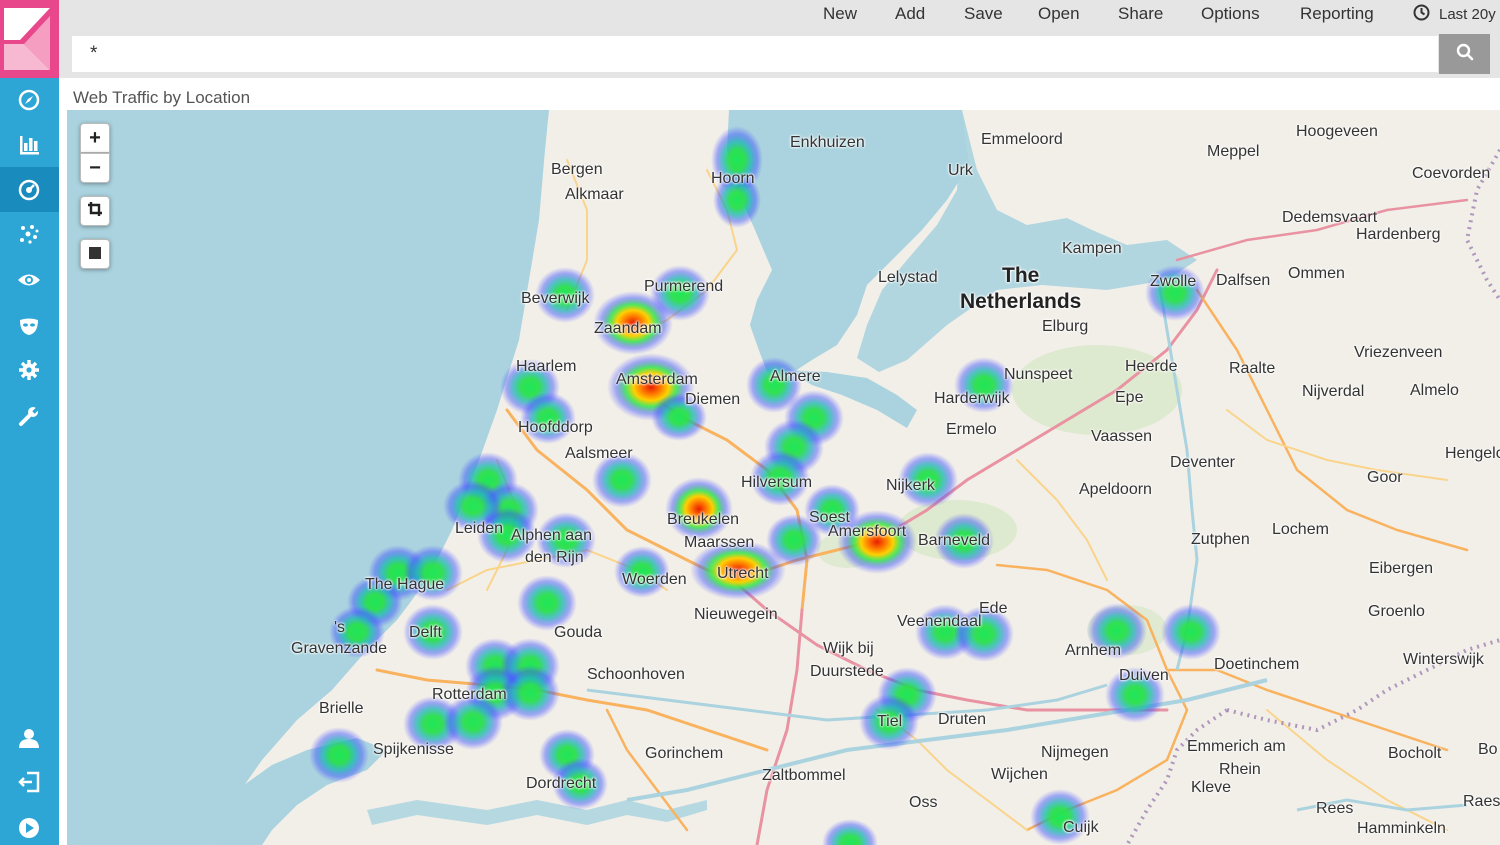 This screenshot has height=845, width=1500. I want to click on country-label-line: Netherlands, so click(1021, 301).